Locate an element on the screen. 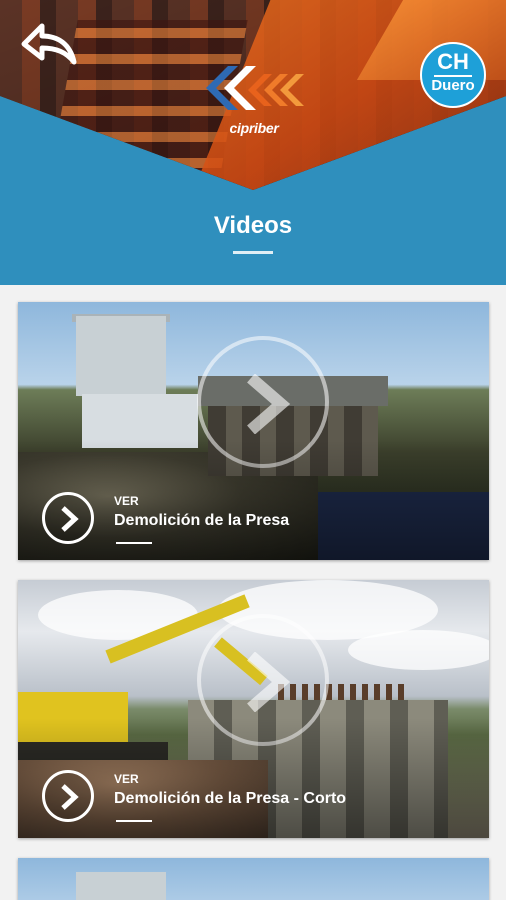 The image size is (506, 900). ch-duero-badge: CH Duero is located at coordinates (453, 75).